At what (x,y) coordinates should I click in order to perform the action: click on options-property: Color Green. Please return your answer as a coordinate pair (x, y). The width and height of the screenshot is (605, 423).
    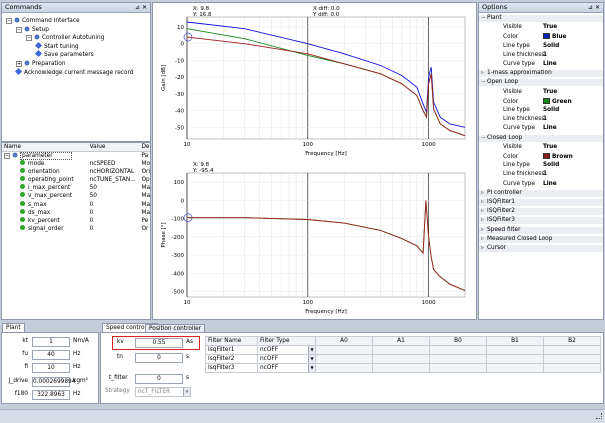
    Looking at the image, I should click on (541, 101).